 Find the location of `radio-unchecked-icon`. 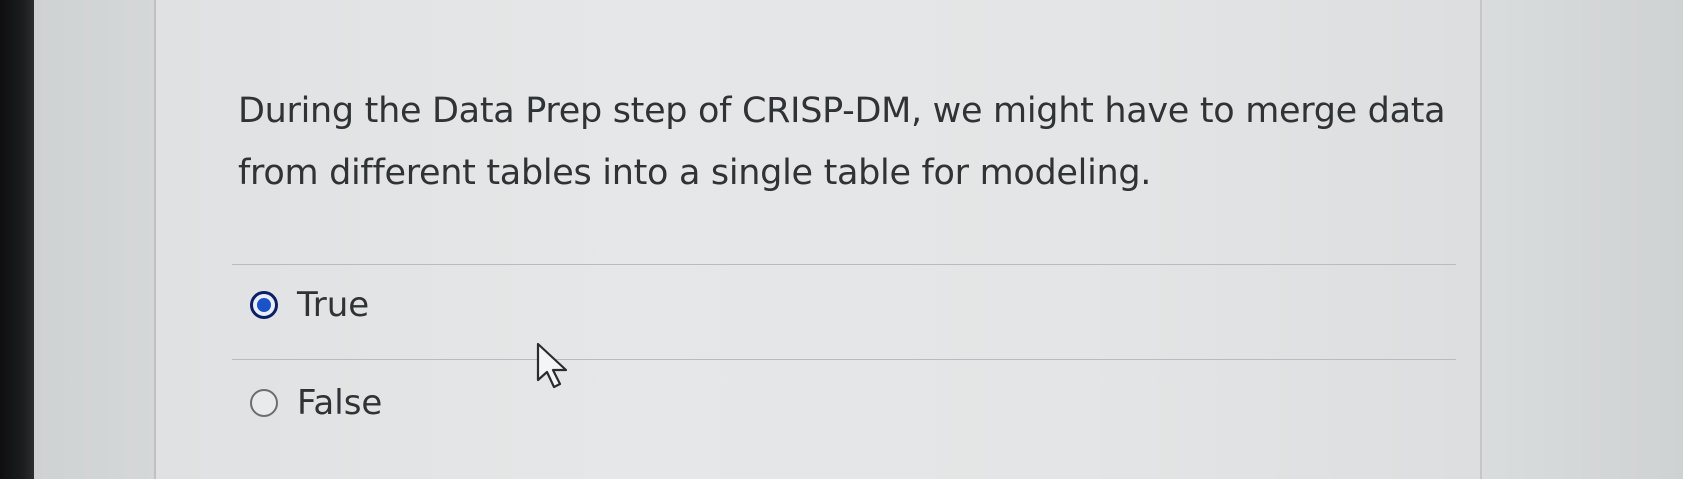

radio-unchecked-icon is located at coordinates (264, 403).